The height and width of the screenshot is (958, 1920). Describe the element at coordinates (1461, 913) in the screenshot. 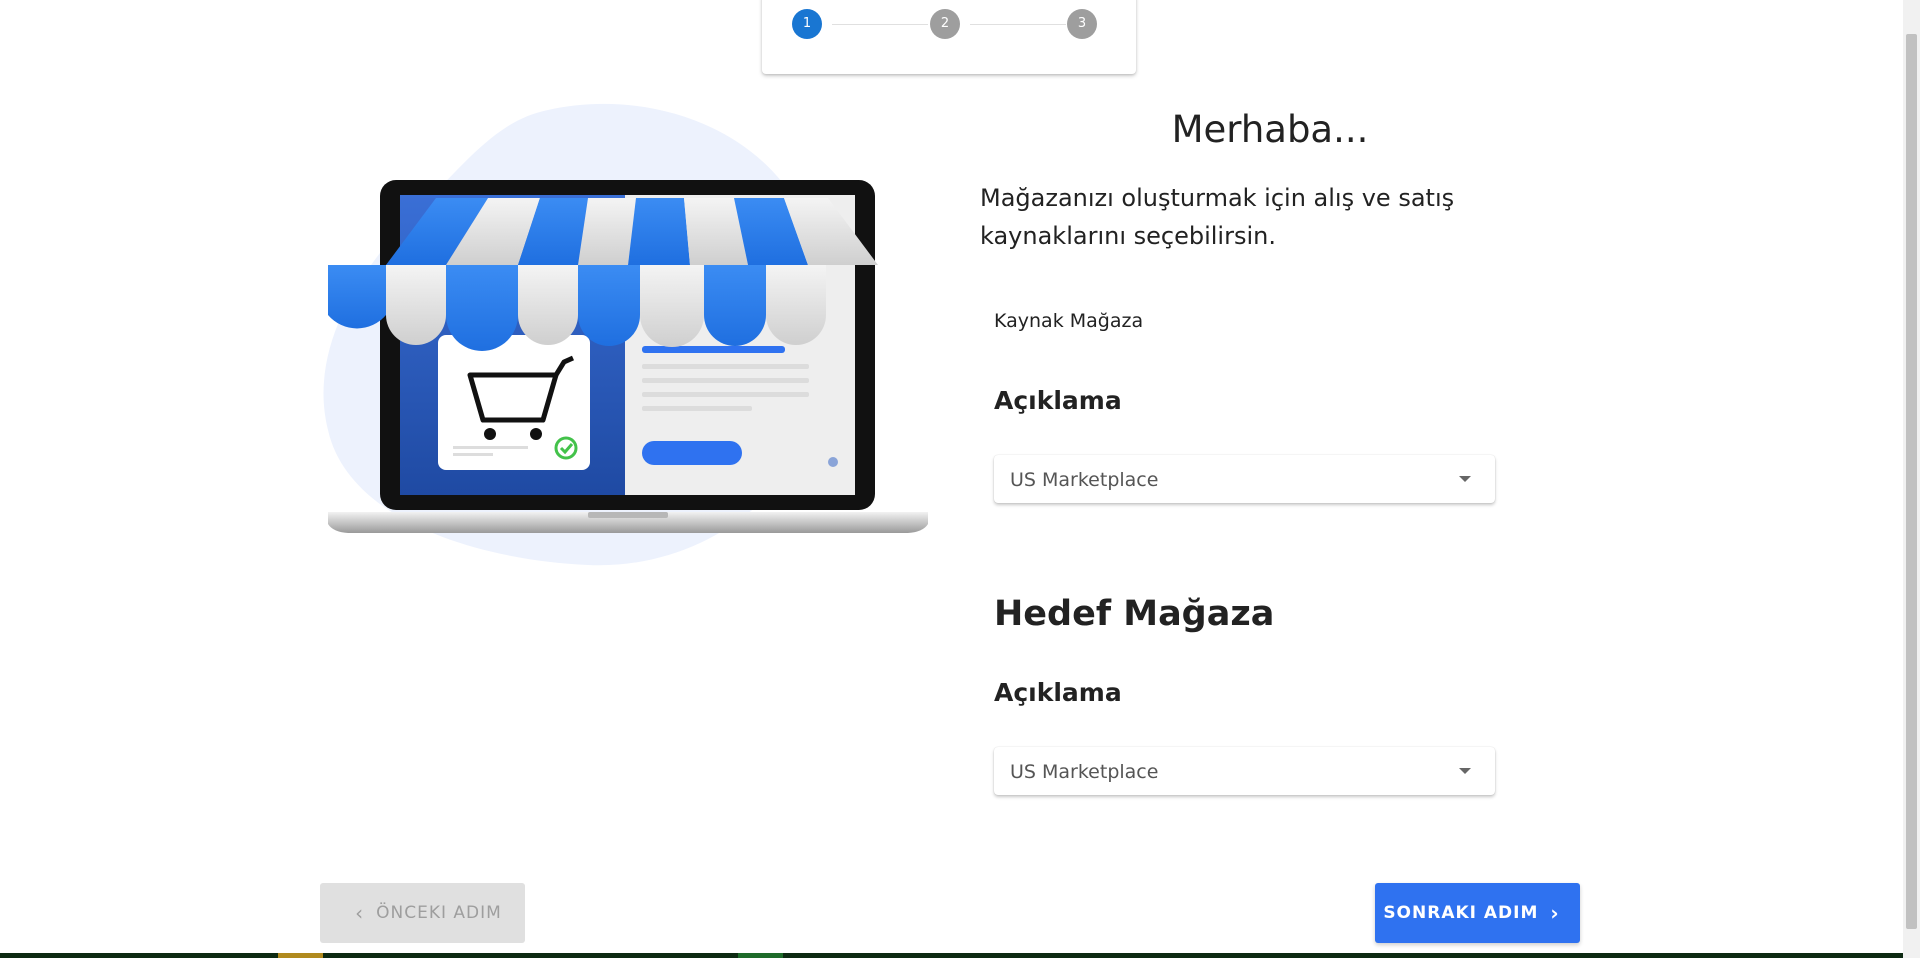

I see `next-step-label: SONRAKI ADIM` at that location.